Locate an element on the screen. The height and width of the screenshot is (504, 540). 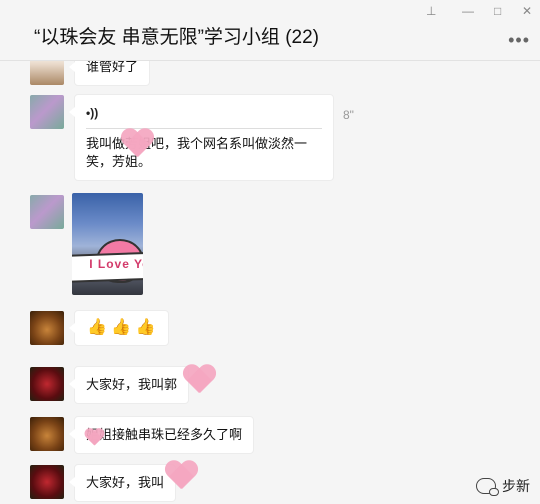
title-bar: “以珠会友 串意无限”学习小组 (22) ⊥ — □ ✕ ••• is located at coordinates (270, 30).